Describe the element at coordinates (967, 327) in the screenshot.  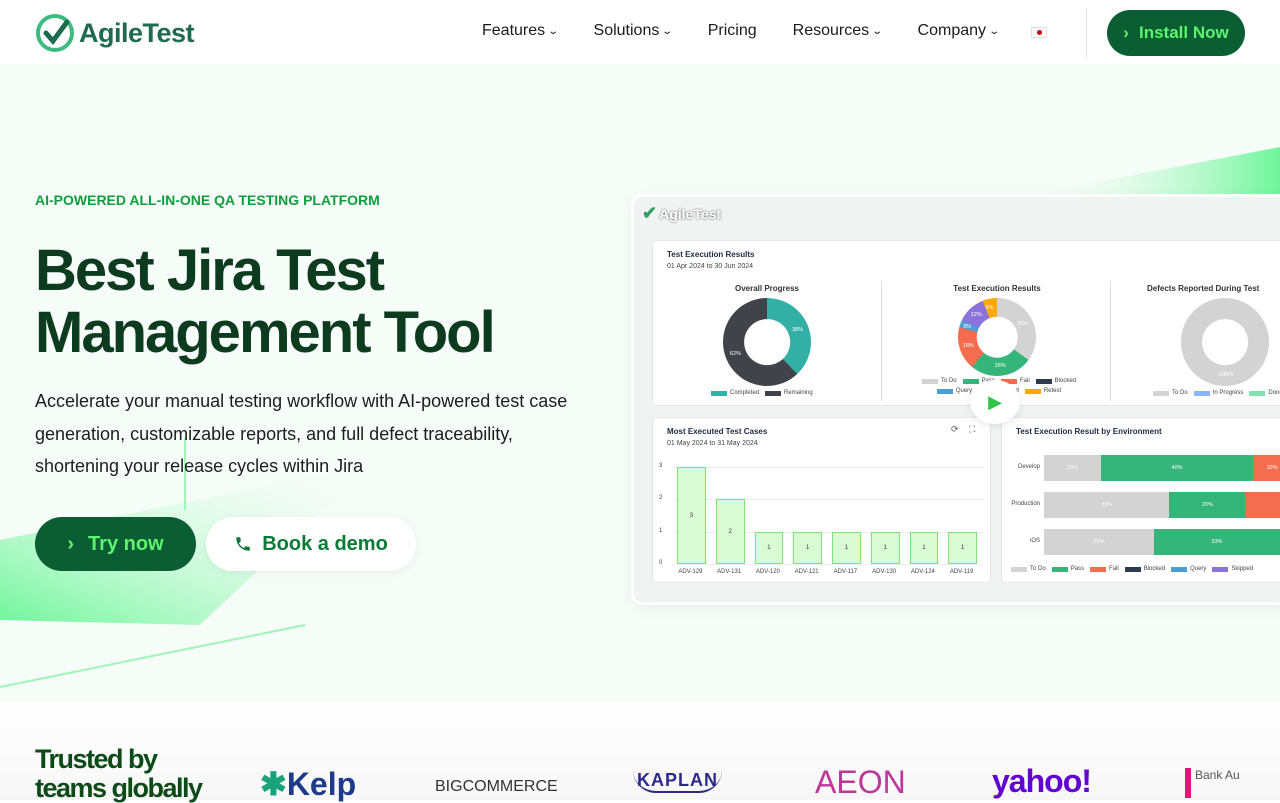
I see `slice-label: 3%` at that location.